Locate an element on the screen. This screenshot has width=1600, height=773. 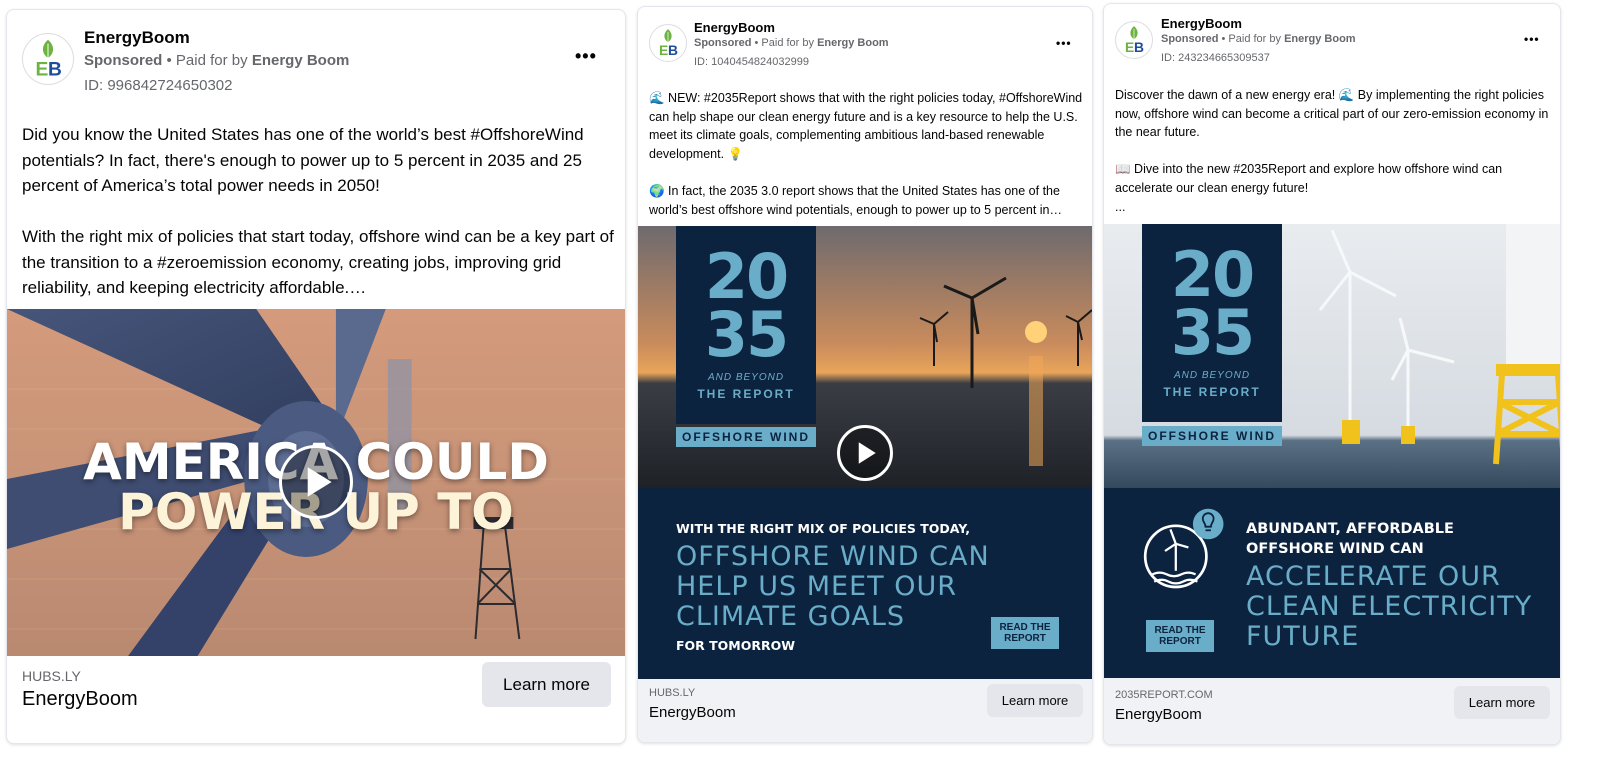
ad-id: ID: 996842724650302 is located at coordinates (158, 85).